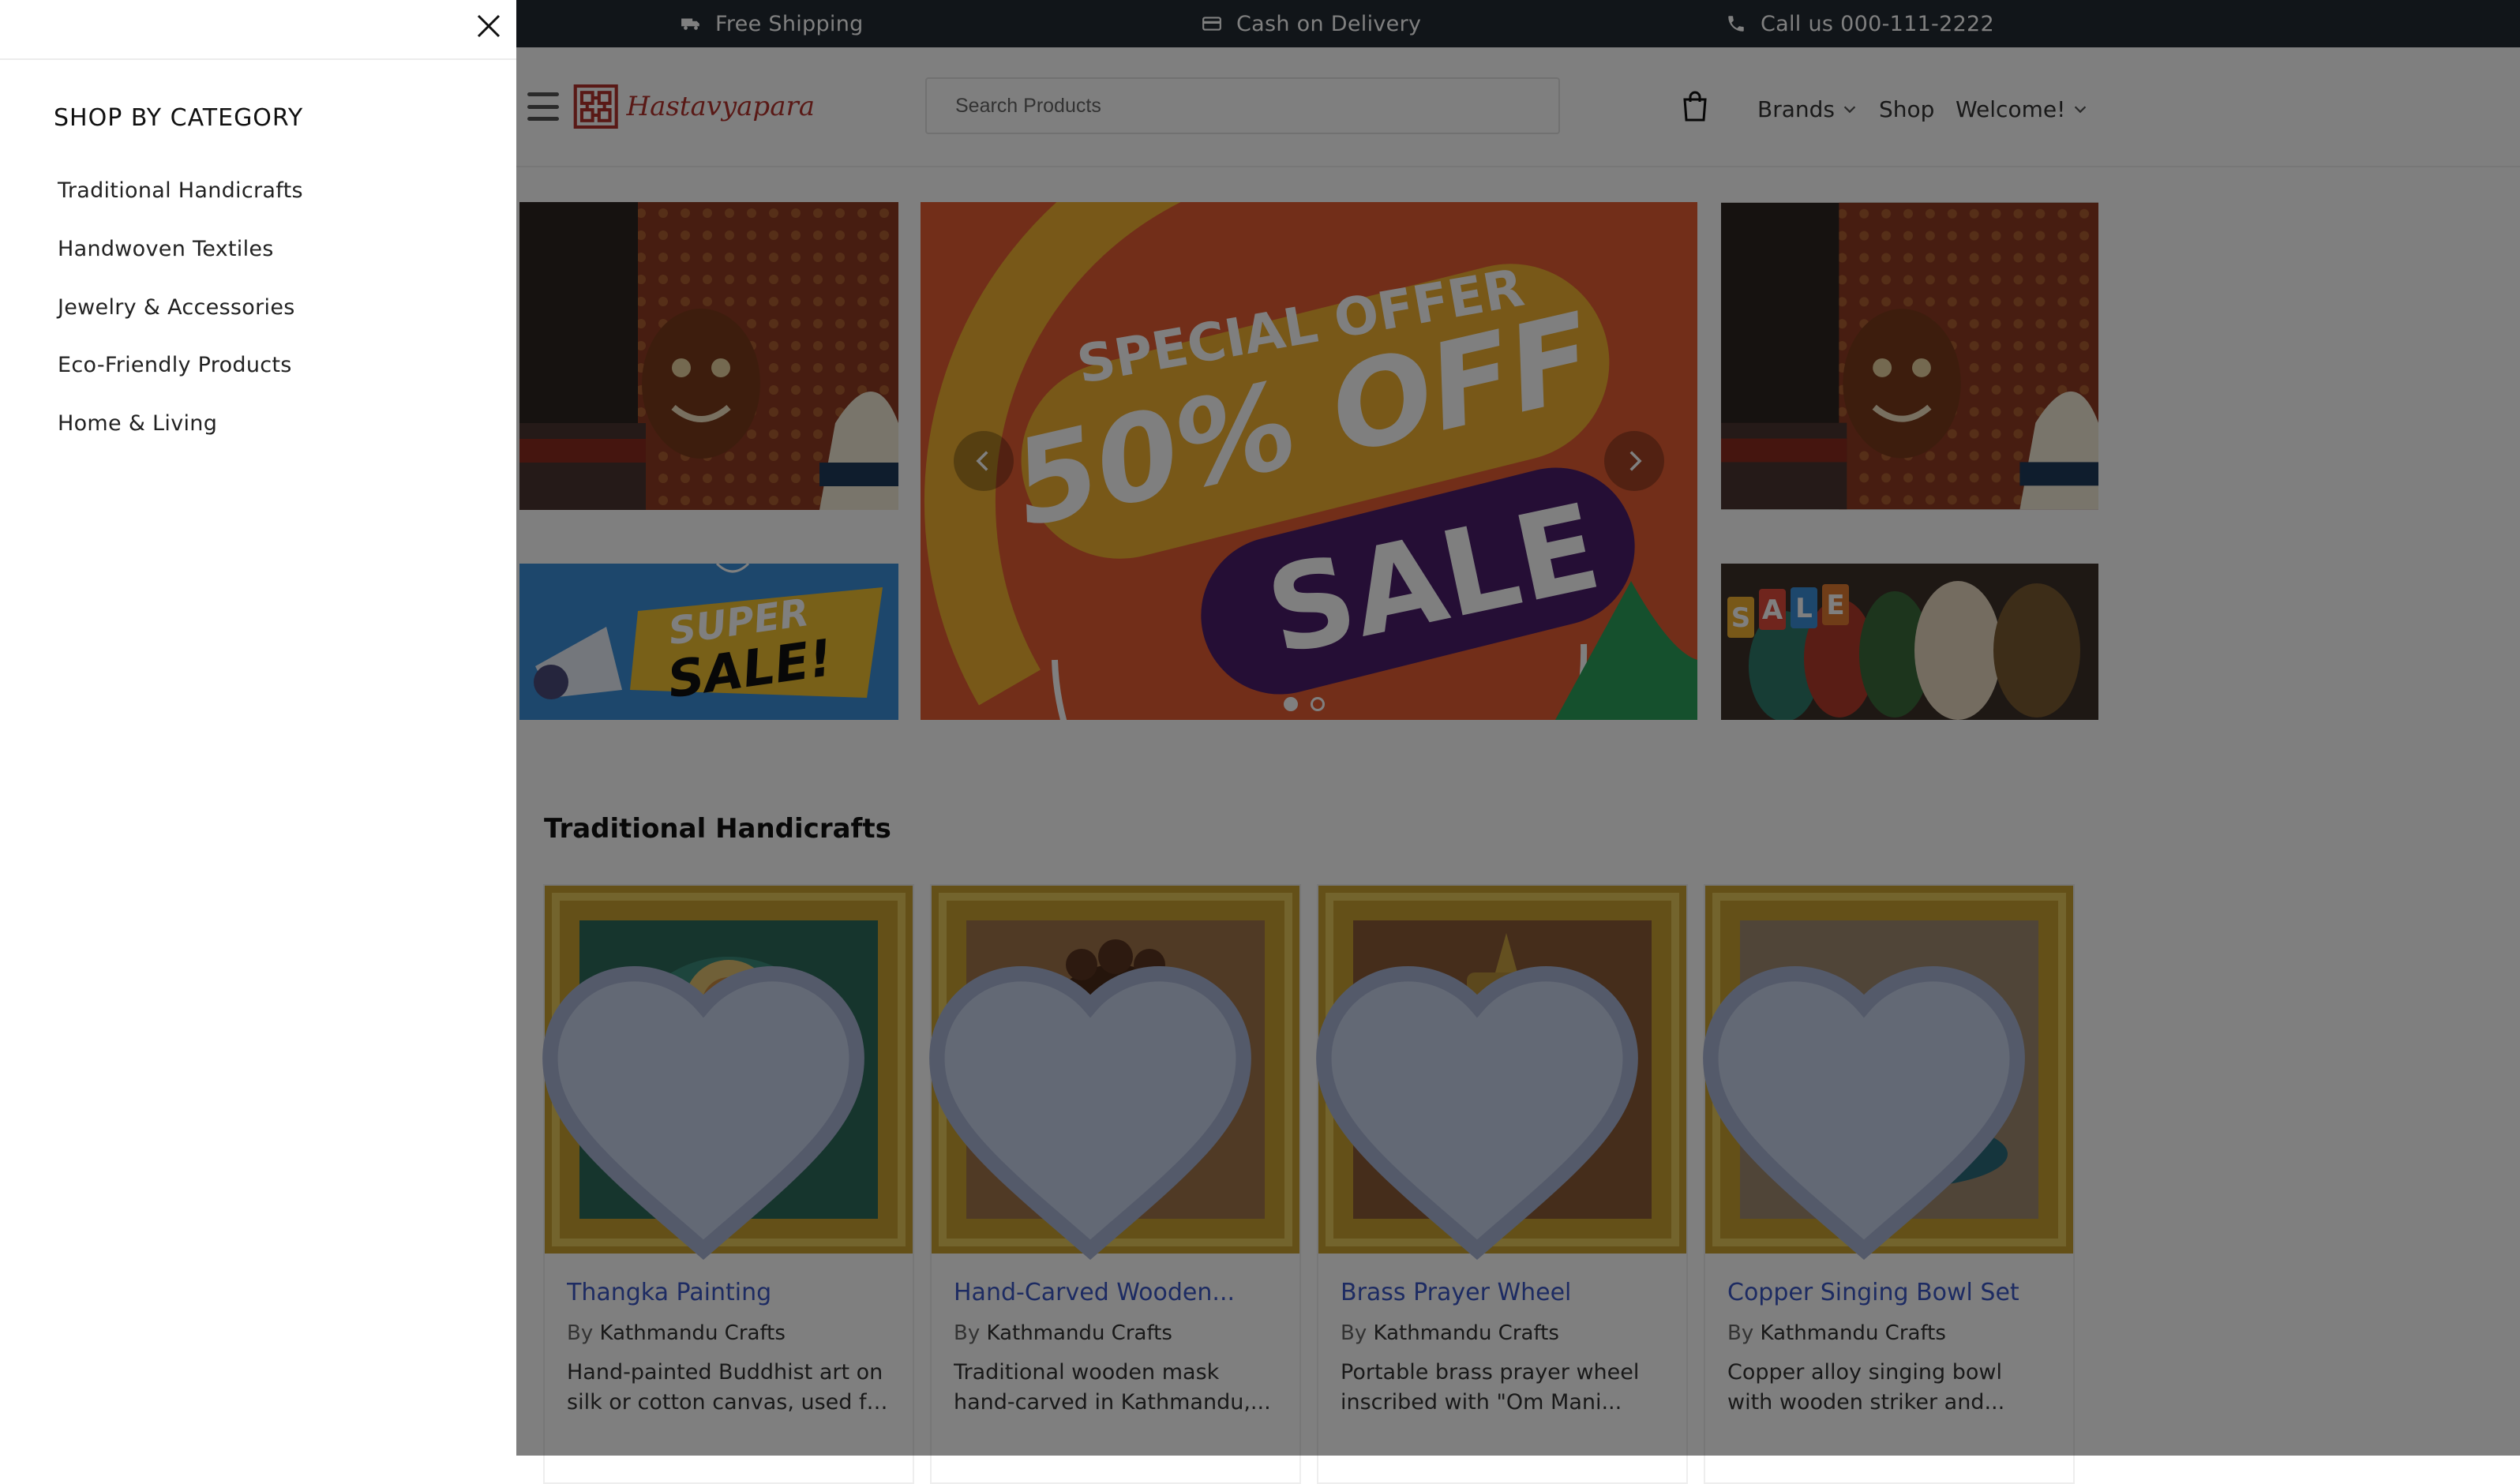 This screenshot has width=2520, height=1484. I want to click on category-item-handwoven-textiles: Handwoven Textiles, so click(166, 249).